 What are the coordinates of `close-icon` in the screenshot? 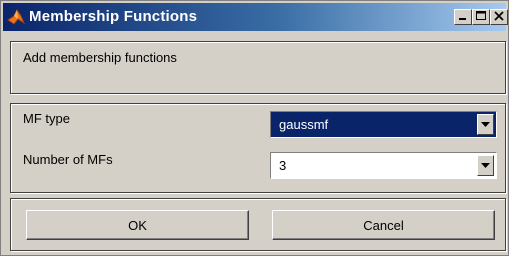 It's located at (499, 17).